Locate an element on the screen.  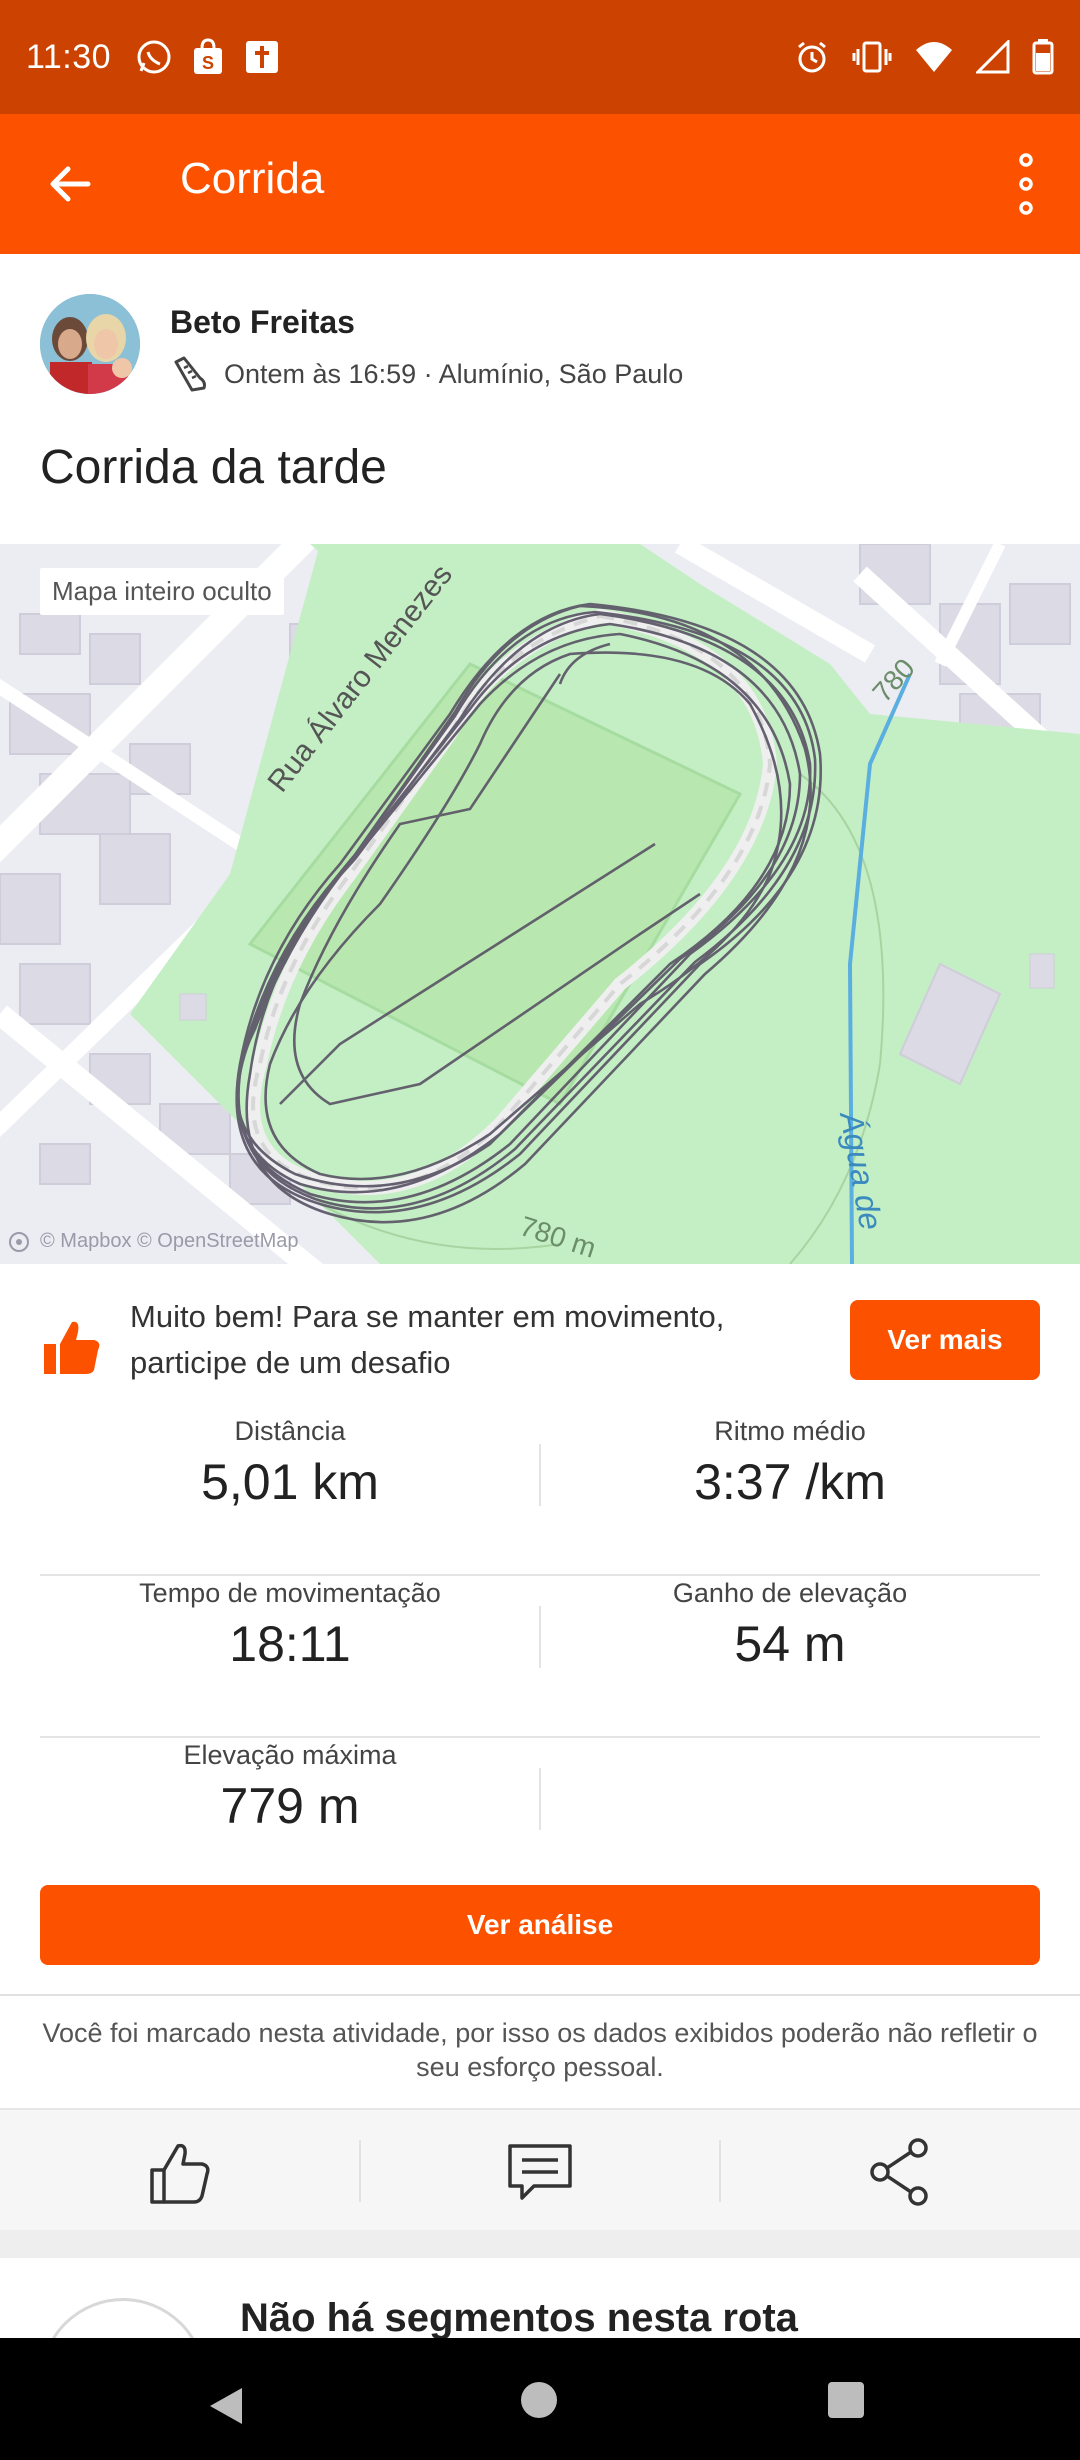
stat-value: 3:37 /km is located at coordinates (790, 1482).